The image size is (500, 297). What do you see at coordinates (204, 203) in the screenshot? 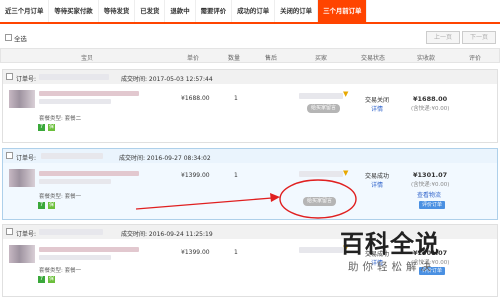
I see `annotation-arrow` at bounding box center [204, 203].